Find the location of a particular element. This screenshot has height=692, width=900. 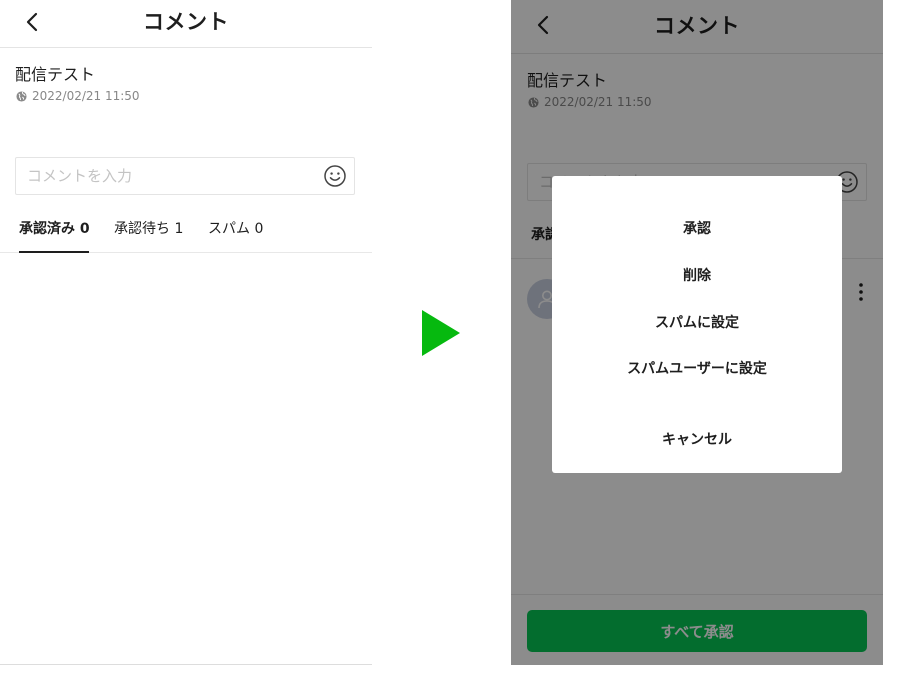

post-timestamp: 2022/02/21 11:50 is located at coordinates (86, 96).